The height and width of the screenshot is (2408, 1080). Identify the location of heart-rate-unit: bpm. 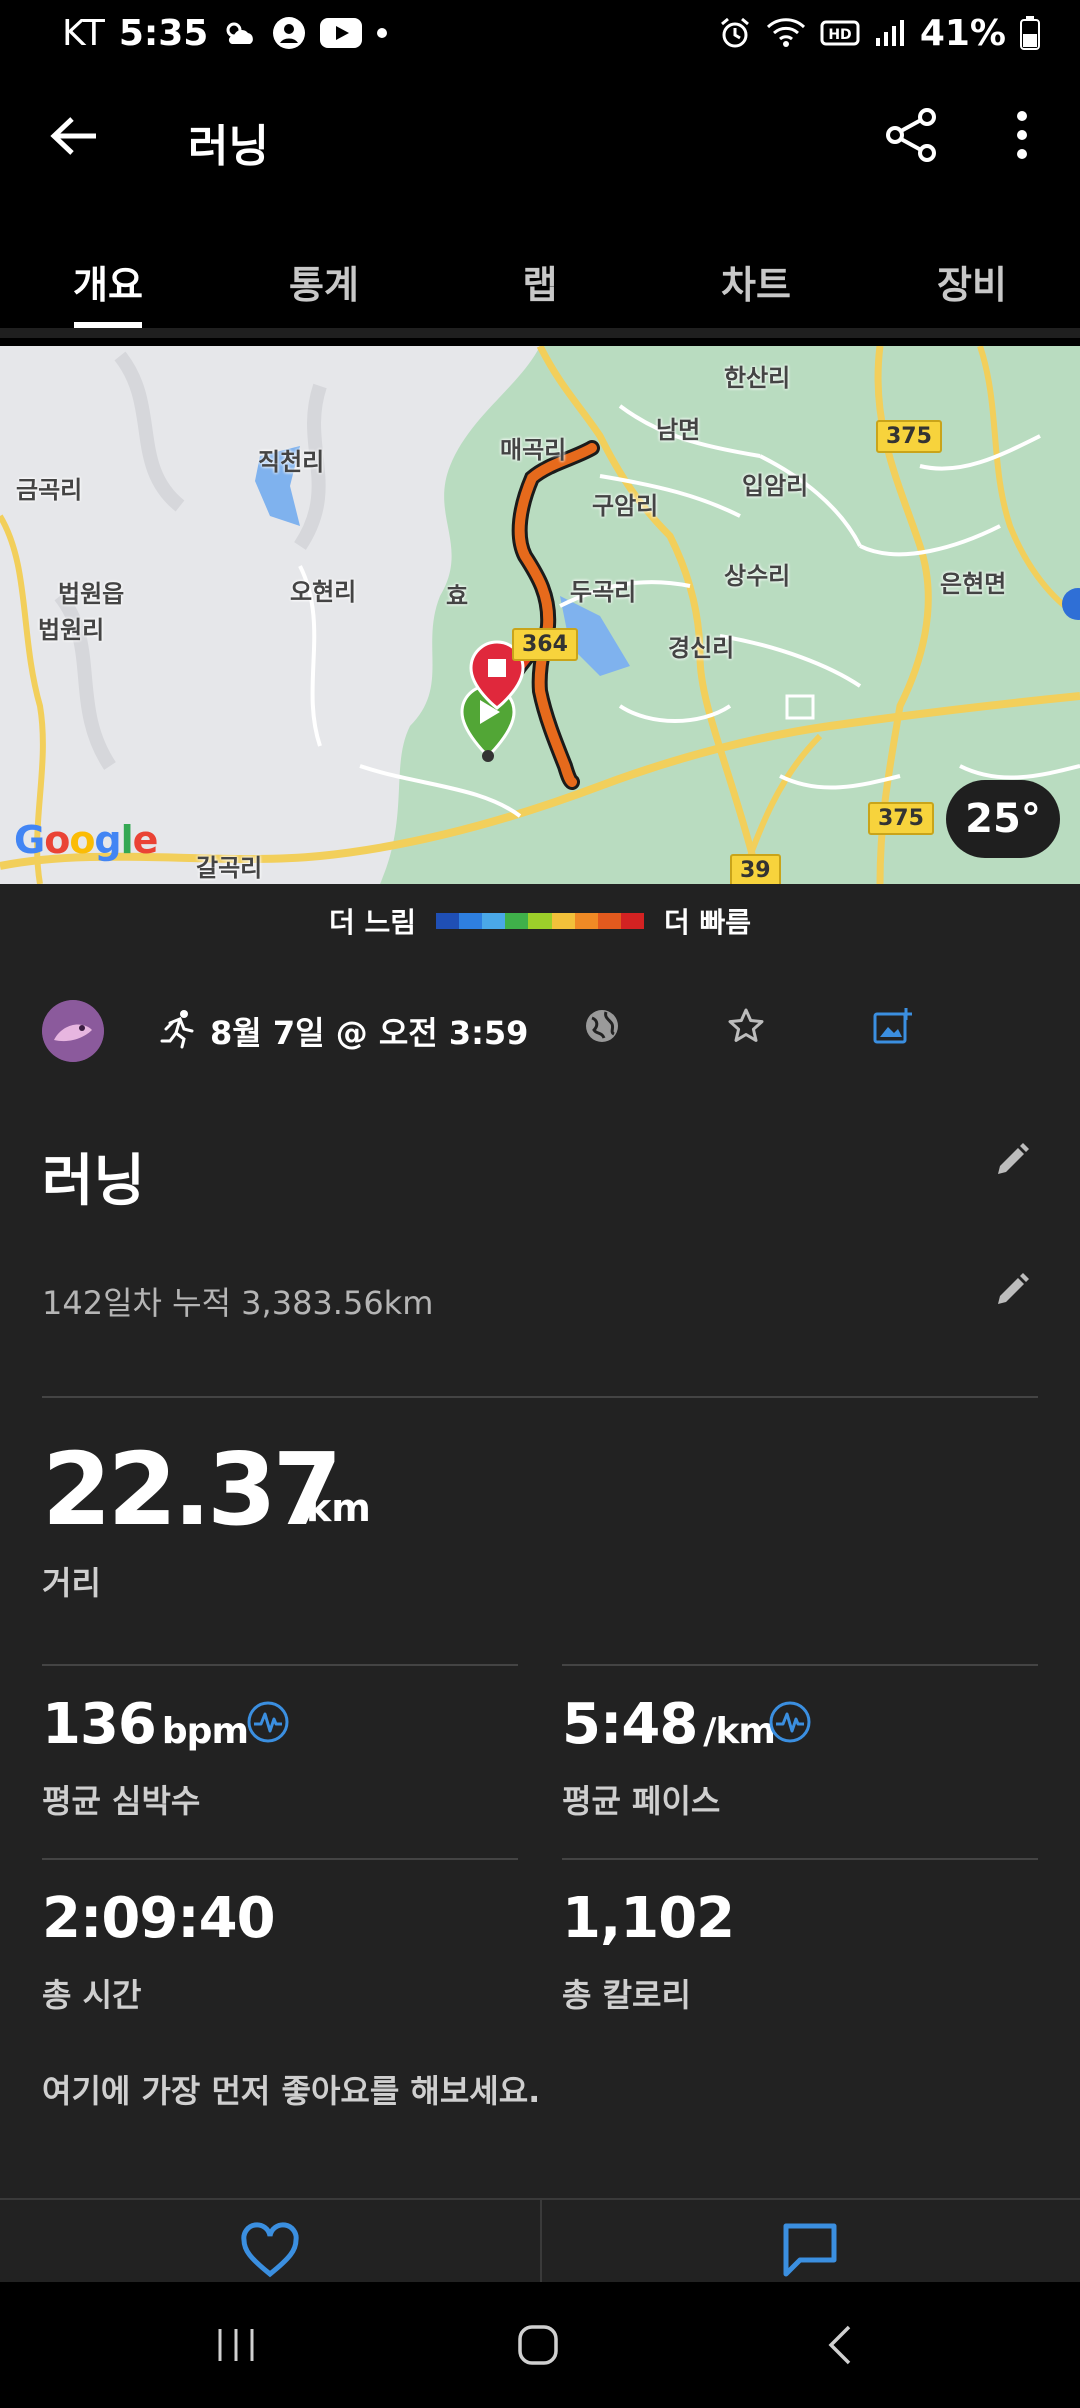
(205, 1731).